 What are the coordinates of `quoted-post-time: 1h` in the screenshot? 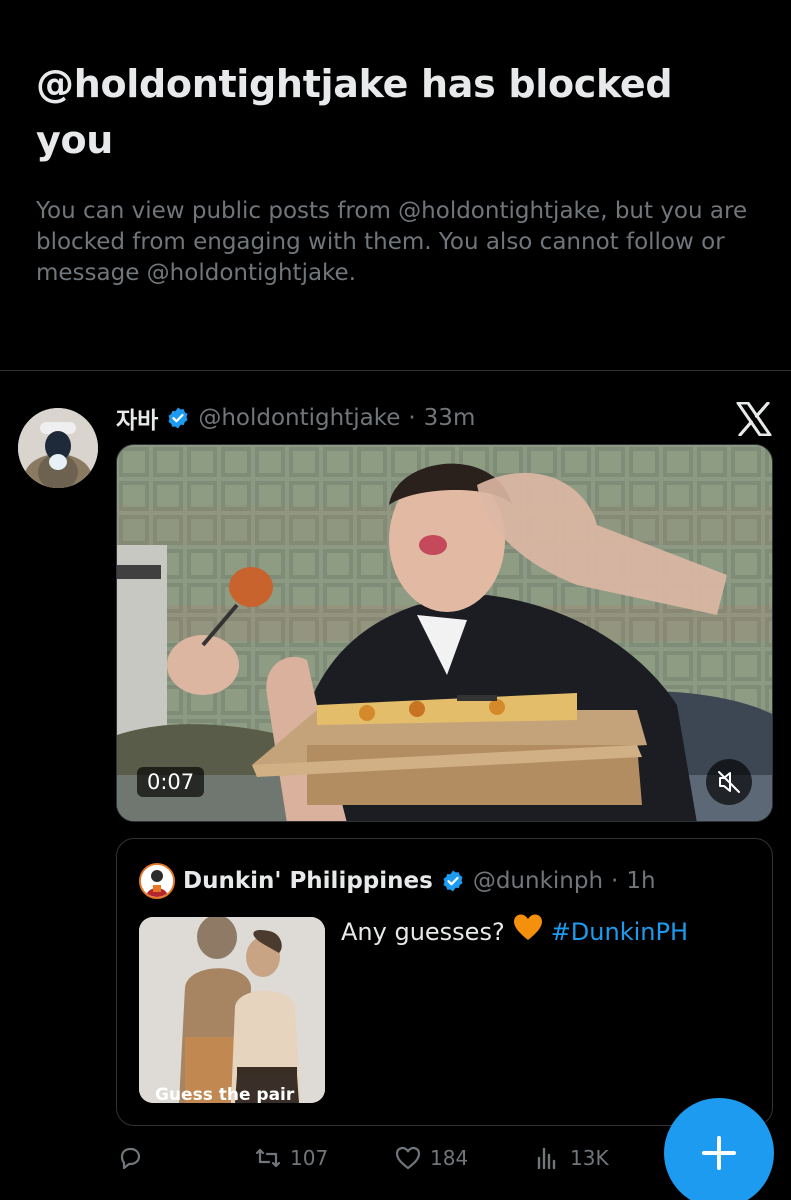 It's located at (641, 881).